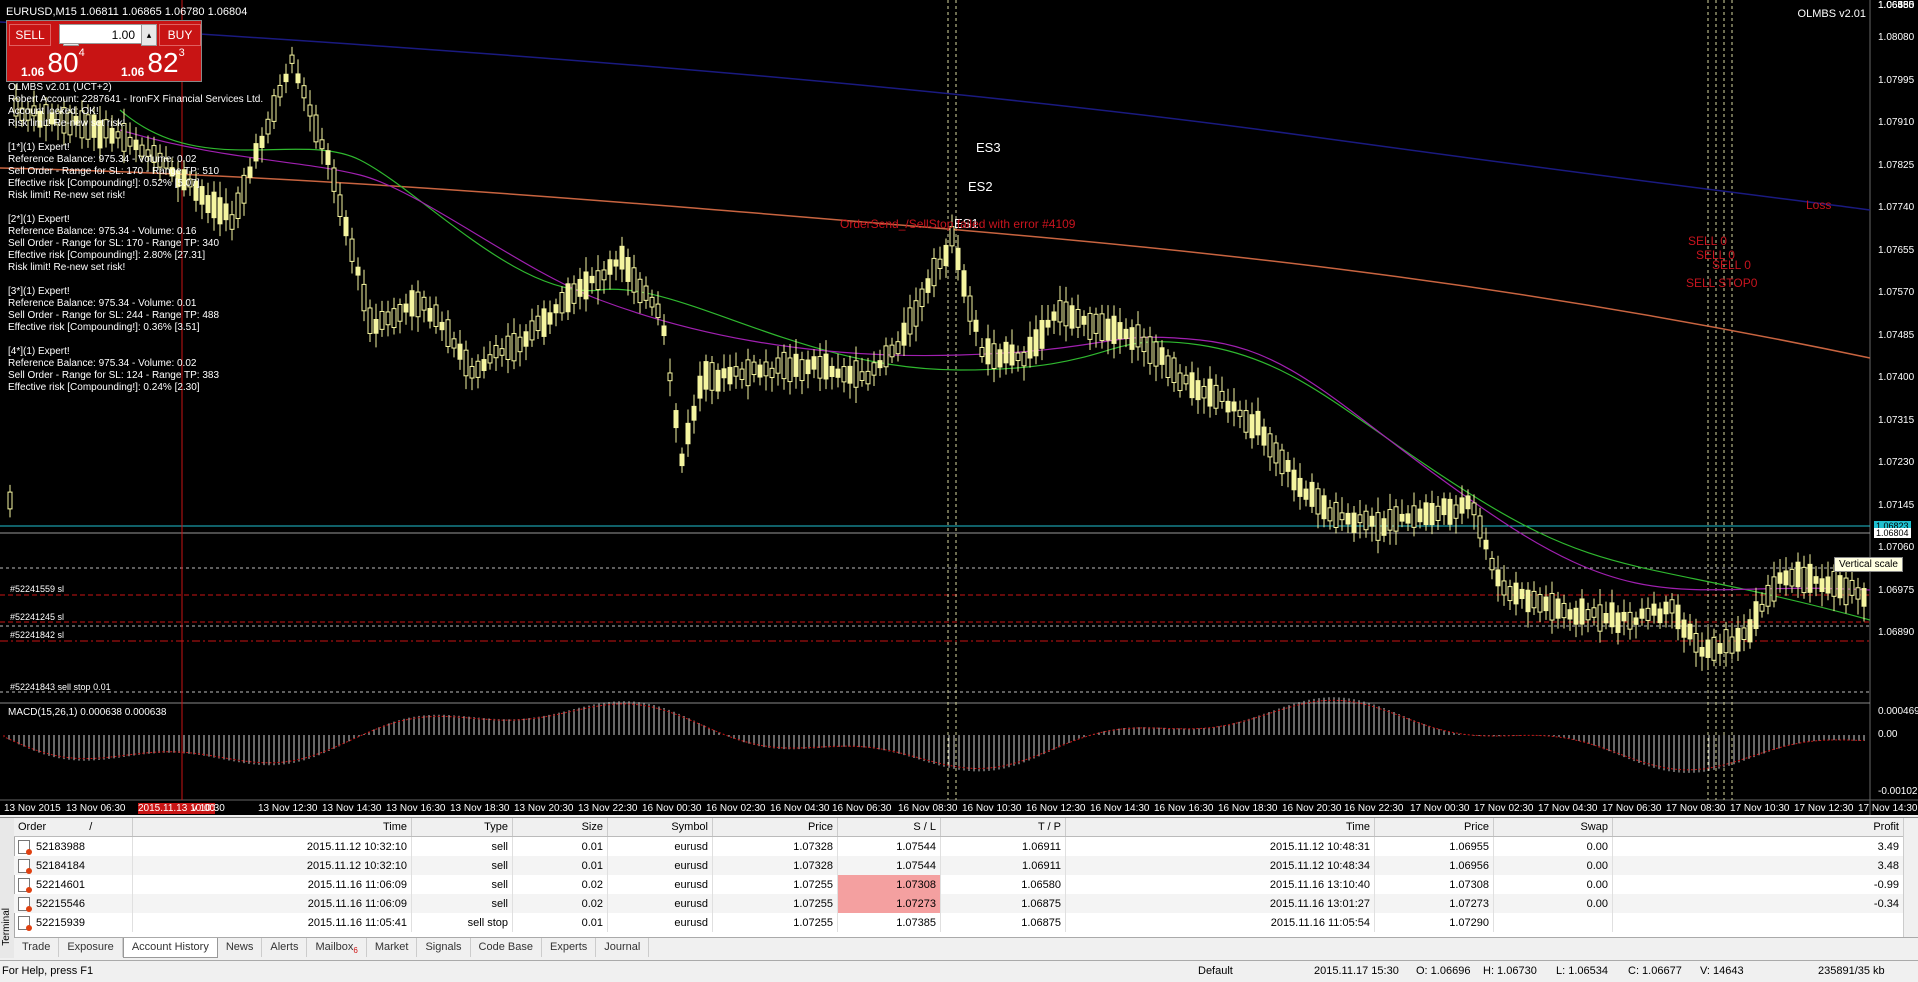  Describe the element at coordinates (87, 712) in the screenshot. I see `macd-label: MACD(15,26,1) 0.000638 0.000638` at that location.